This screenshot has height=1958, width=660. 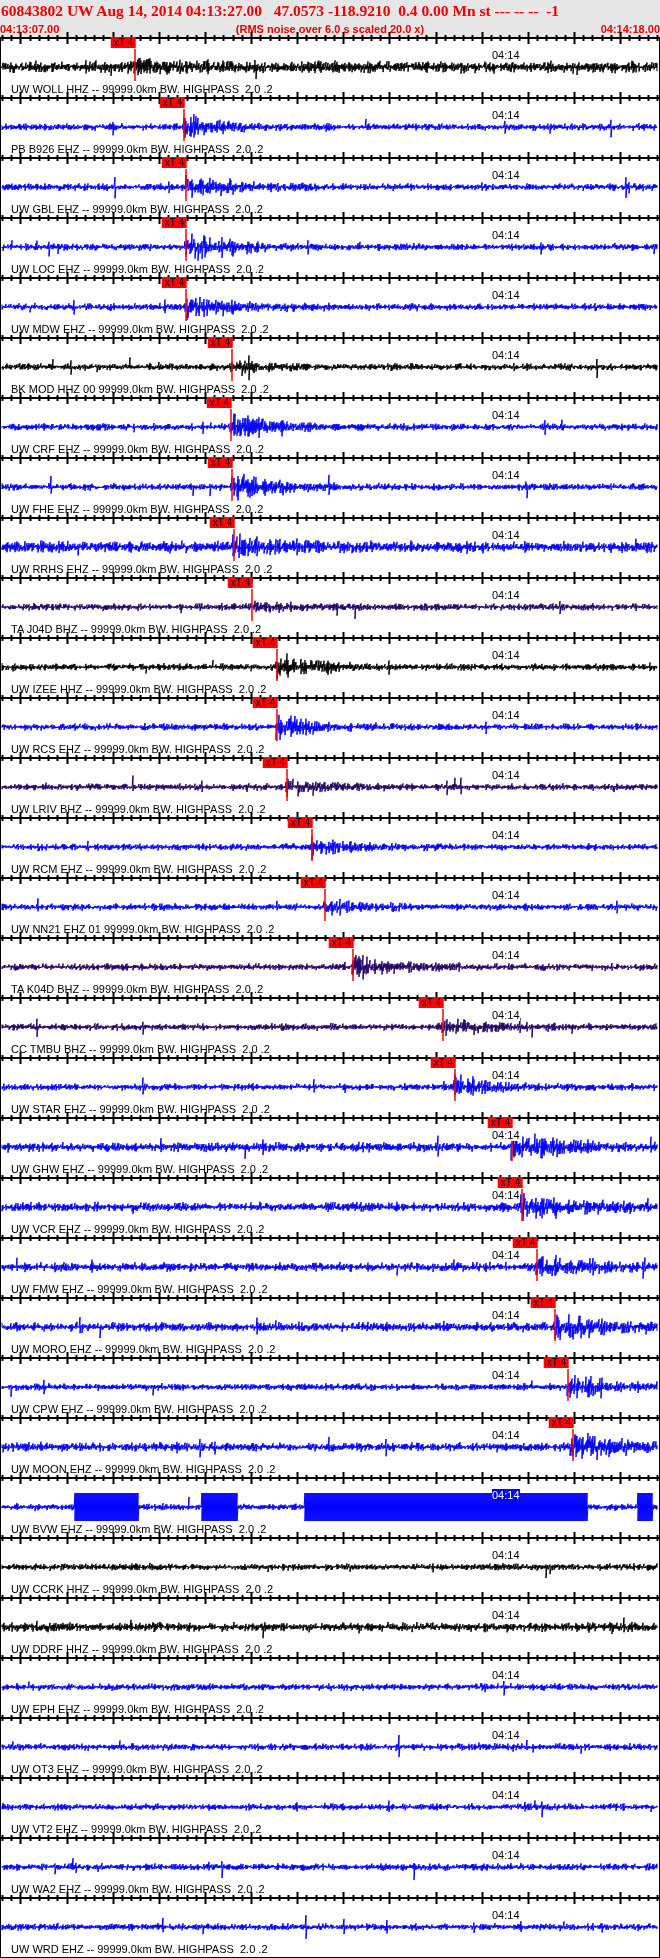 I want to click on station-label: UW WRD EHZ -- 99999.0km BW. HIGHPASS 2.0 .2, so click(x=139, y=1949).